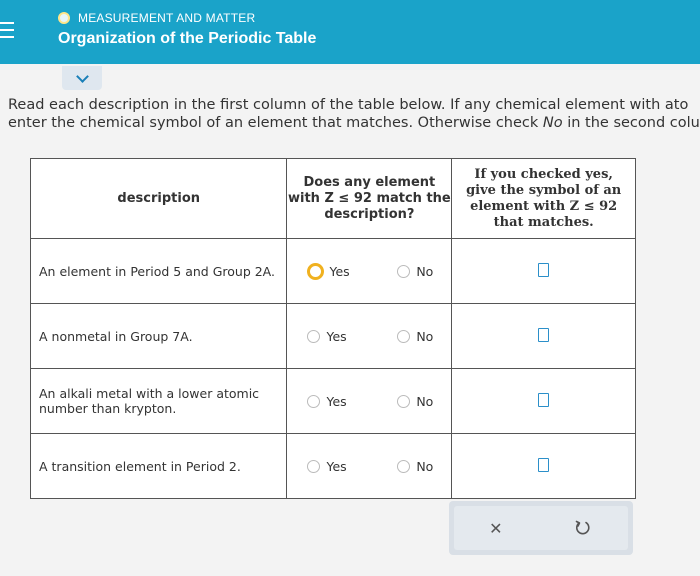  I want to click on x-icon: ✕, so click(495, 528).